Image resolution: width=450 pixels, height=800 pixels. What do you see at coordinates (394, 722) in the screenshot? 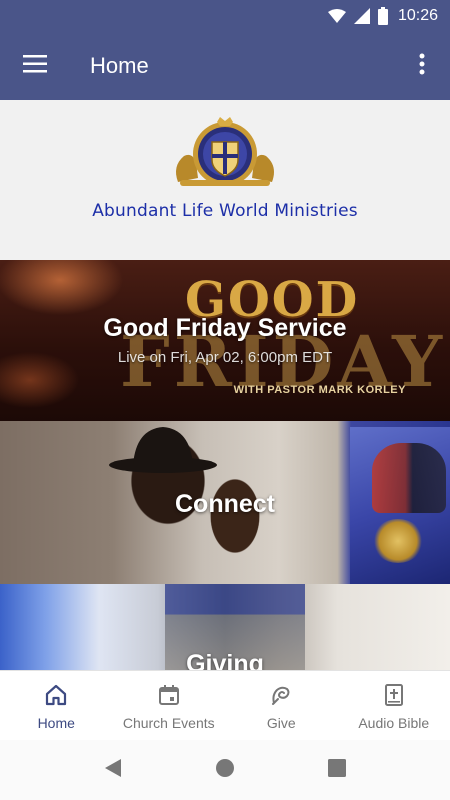
I see `nav-label-audio-bible: Audio Bible` at bounding box center [394, 722].